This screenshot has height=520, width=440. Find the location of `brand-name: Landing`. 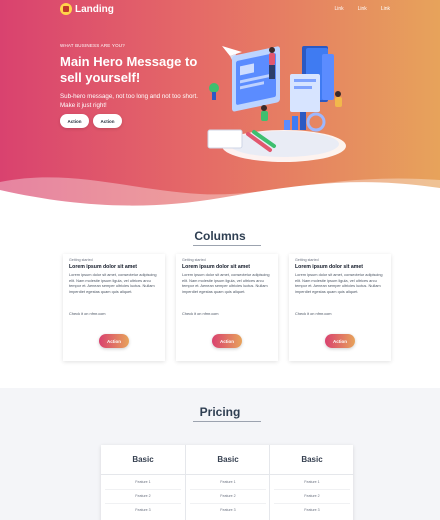

brand-name: Landing is located at coordinates (94, 9).